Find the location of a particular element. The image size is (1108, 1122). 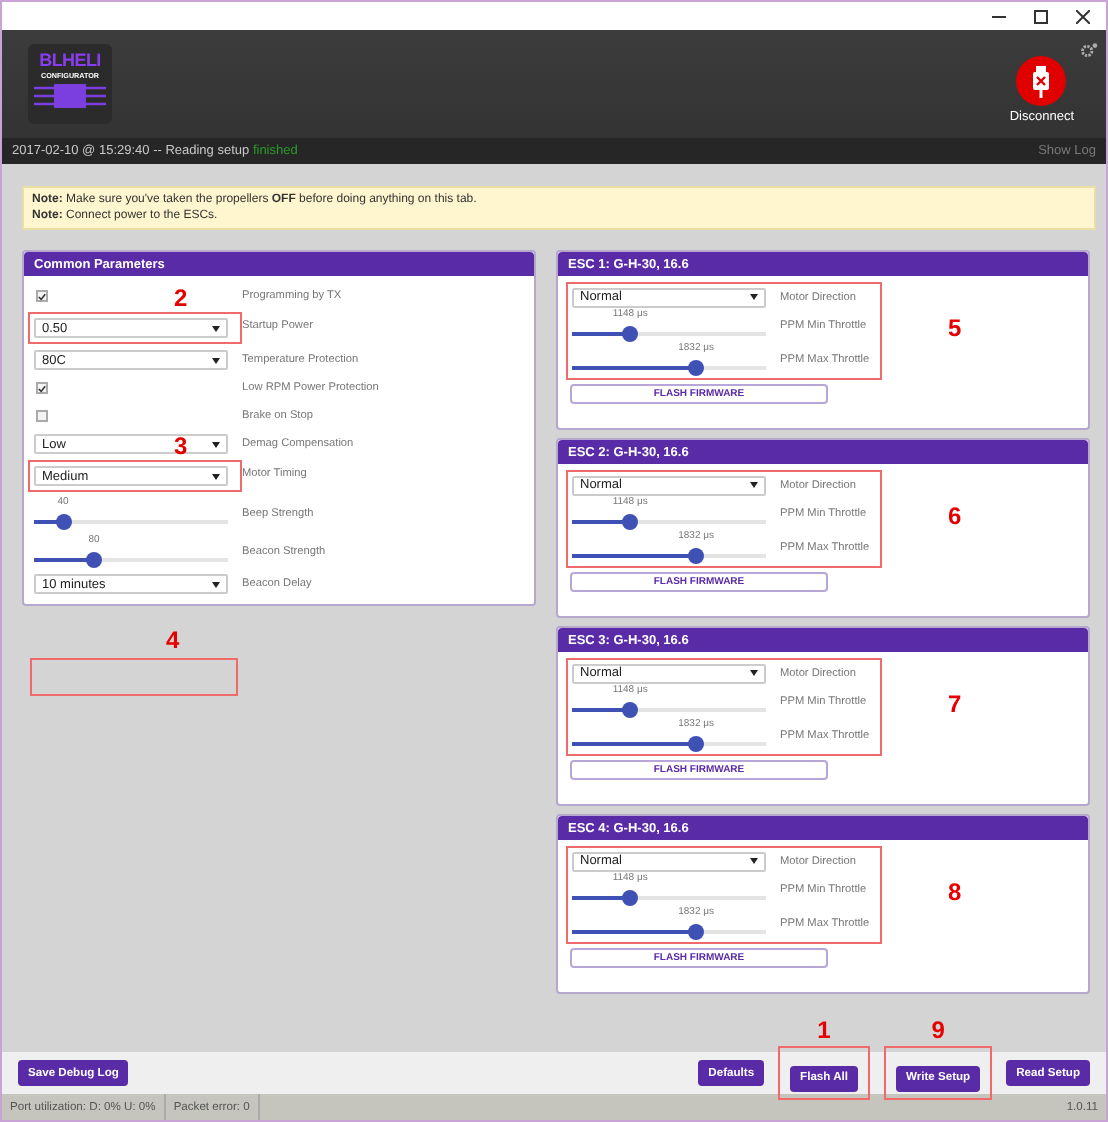

annotation-number: 3 is located at coordinates (181, 446).